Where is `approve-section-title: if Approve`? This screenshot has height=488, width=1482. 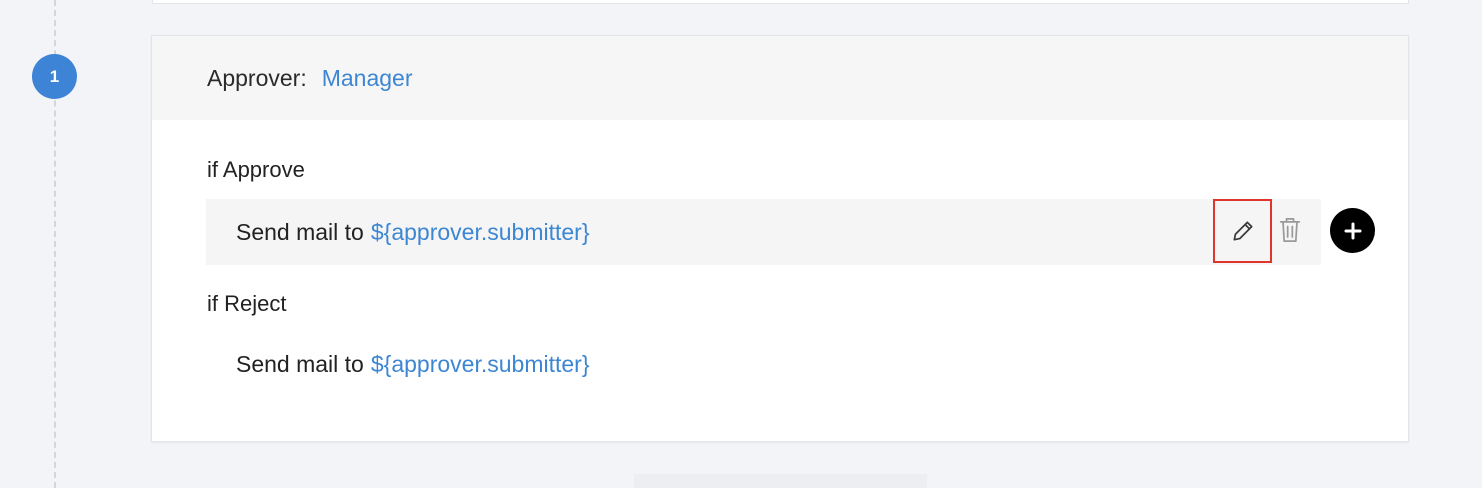
approve-section-title: if Approve is located at coordinates (256, 169).